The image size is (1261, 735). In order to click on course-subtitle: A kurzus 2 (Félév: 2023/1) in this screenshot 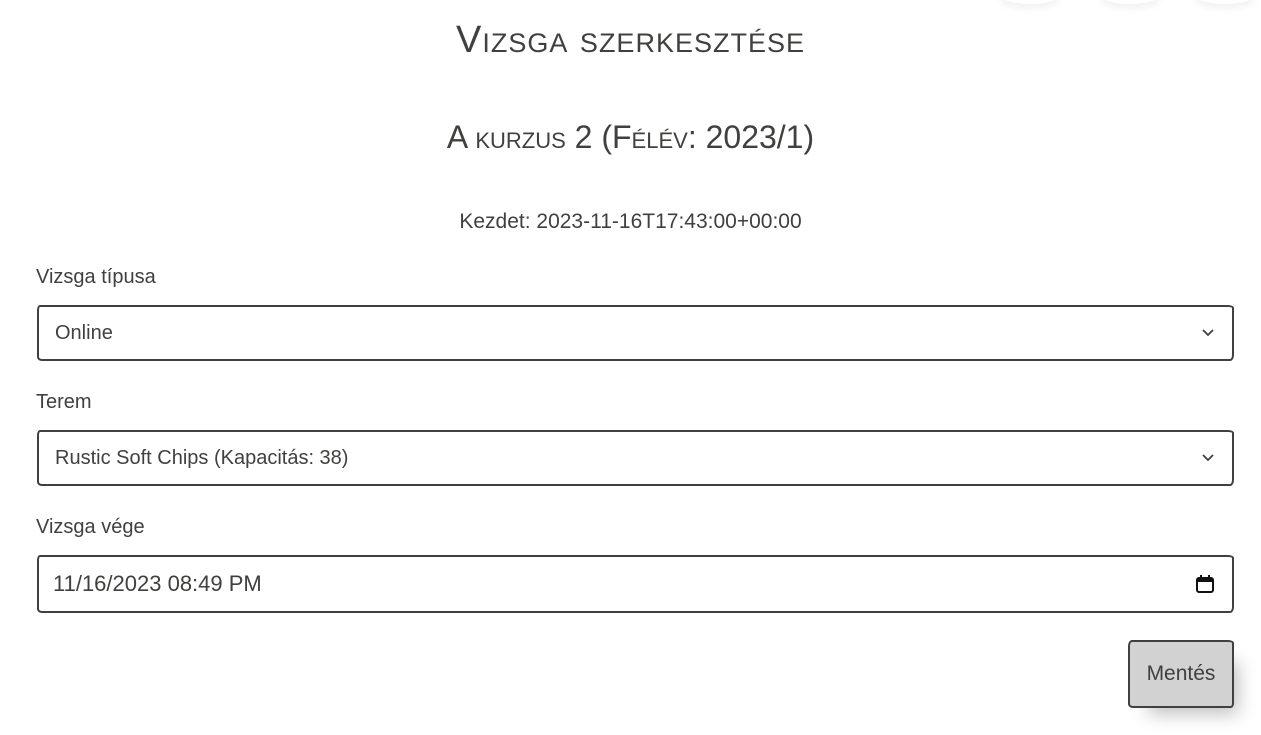, I will do `click(630, 137)`.